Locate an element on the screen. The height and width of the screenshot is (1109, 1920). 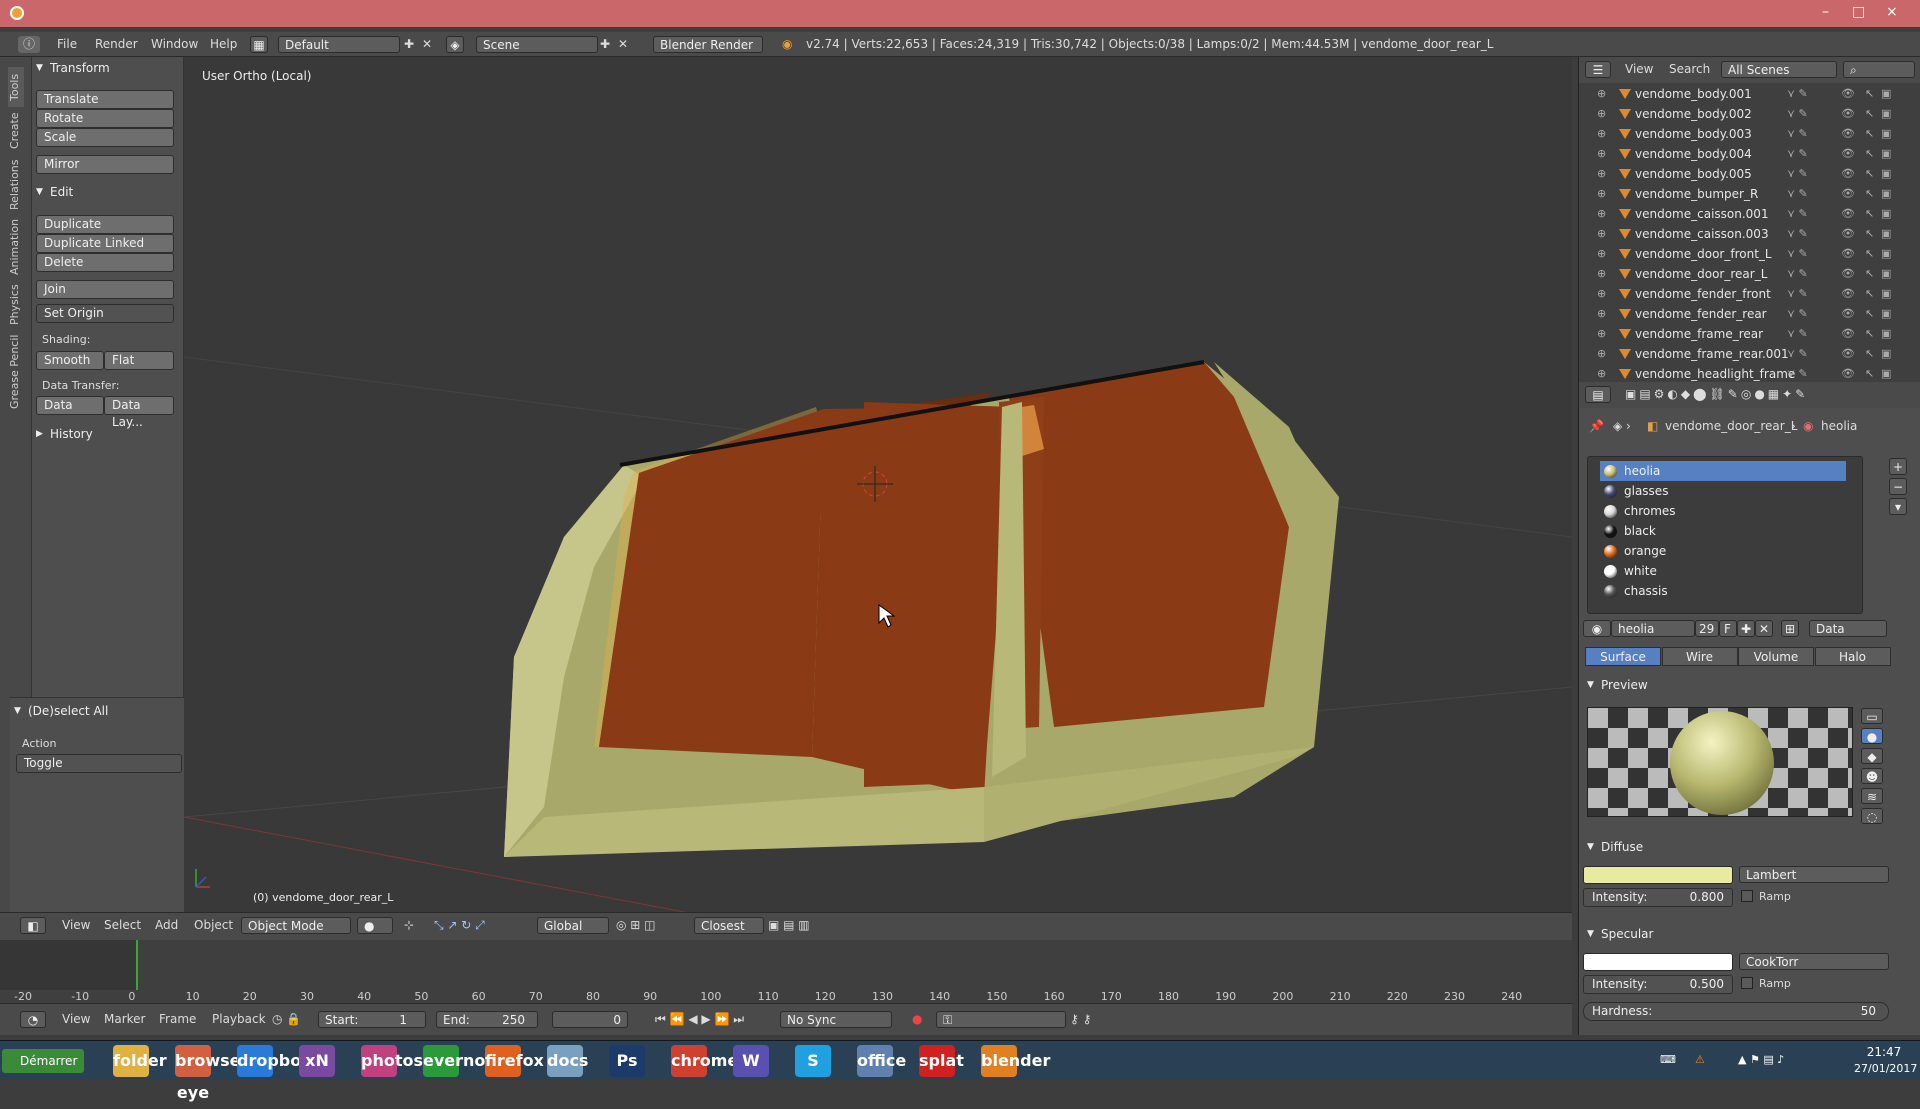
mirror-button: Mirror is located at coordinates (105, 164).